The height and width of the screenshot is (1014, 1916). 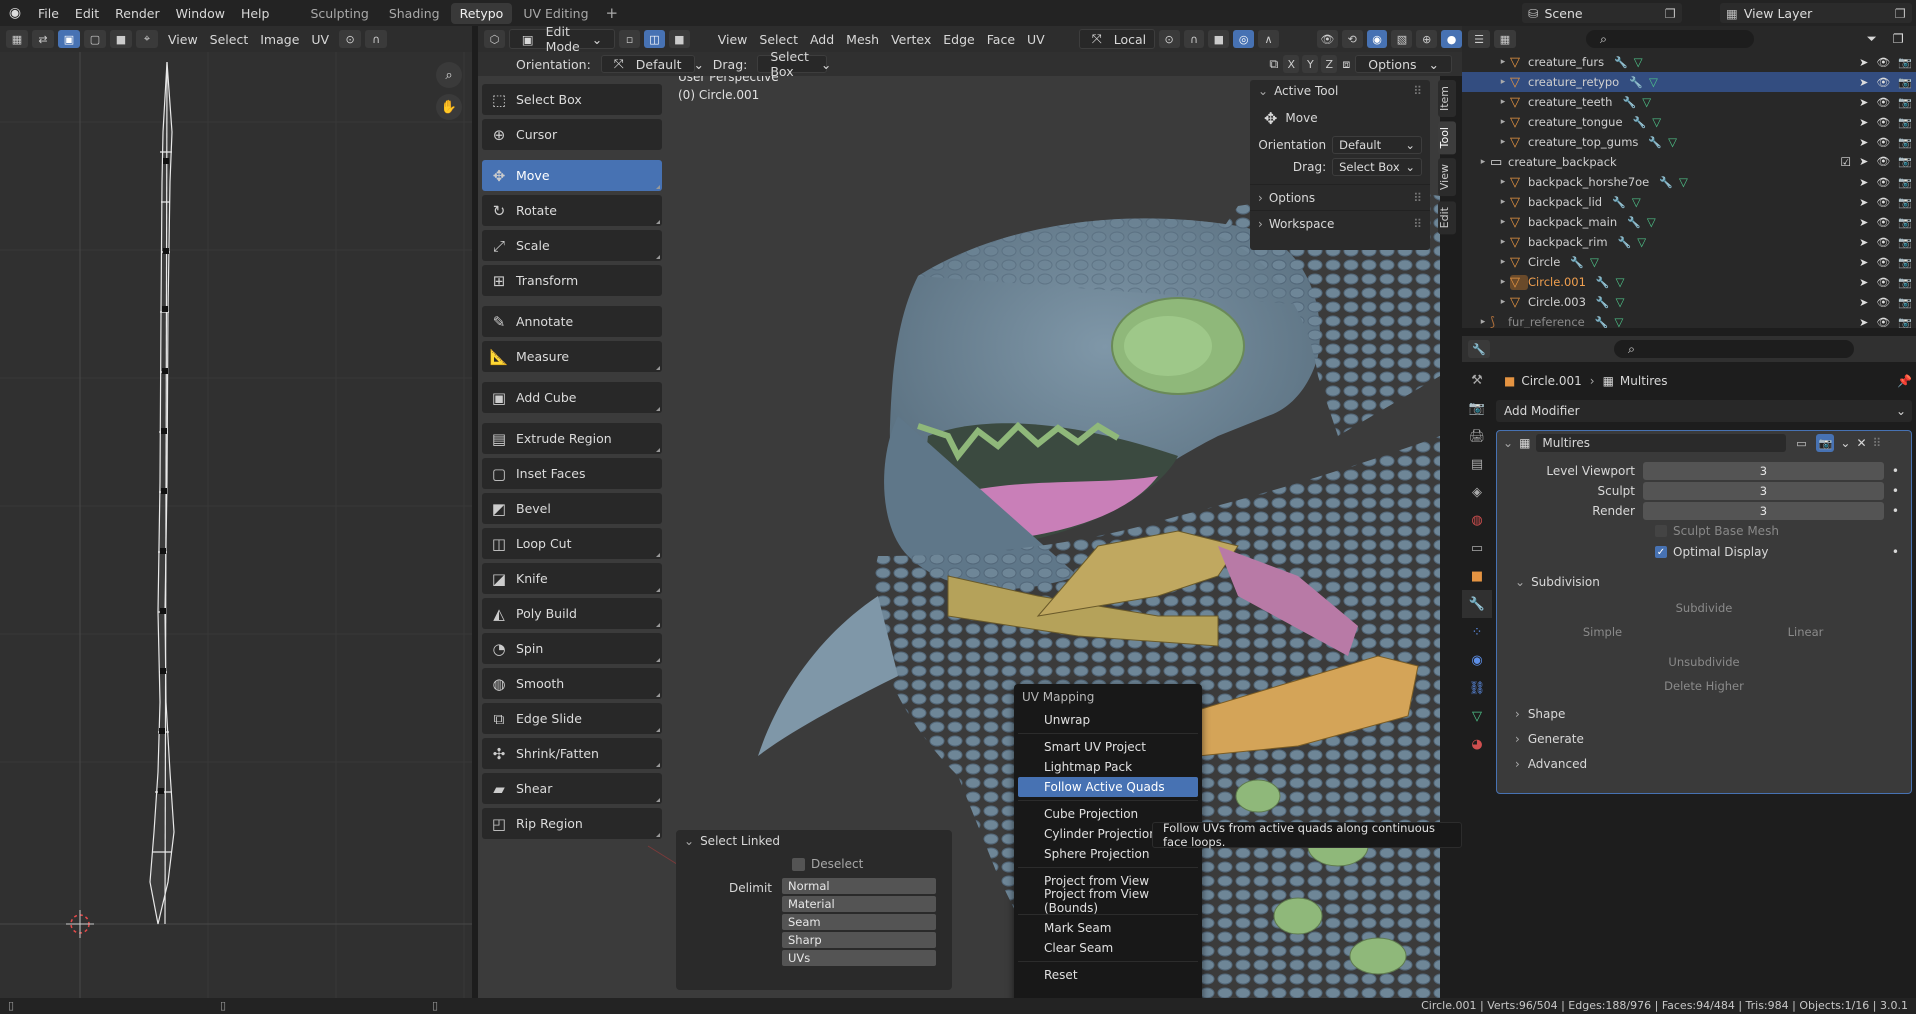 What do you see at coordinates (1704, 411) in the screenshot?
I see `add-modifier-button: Add Modifier ⌄` at bounding box center [1704, 411].